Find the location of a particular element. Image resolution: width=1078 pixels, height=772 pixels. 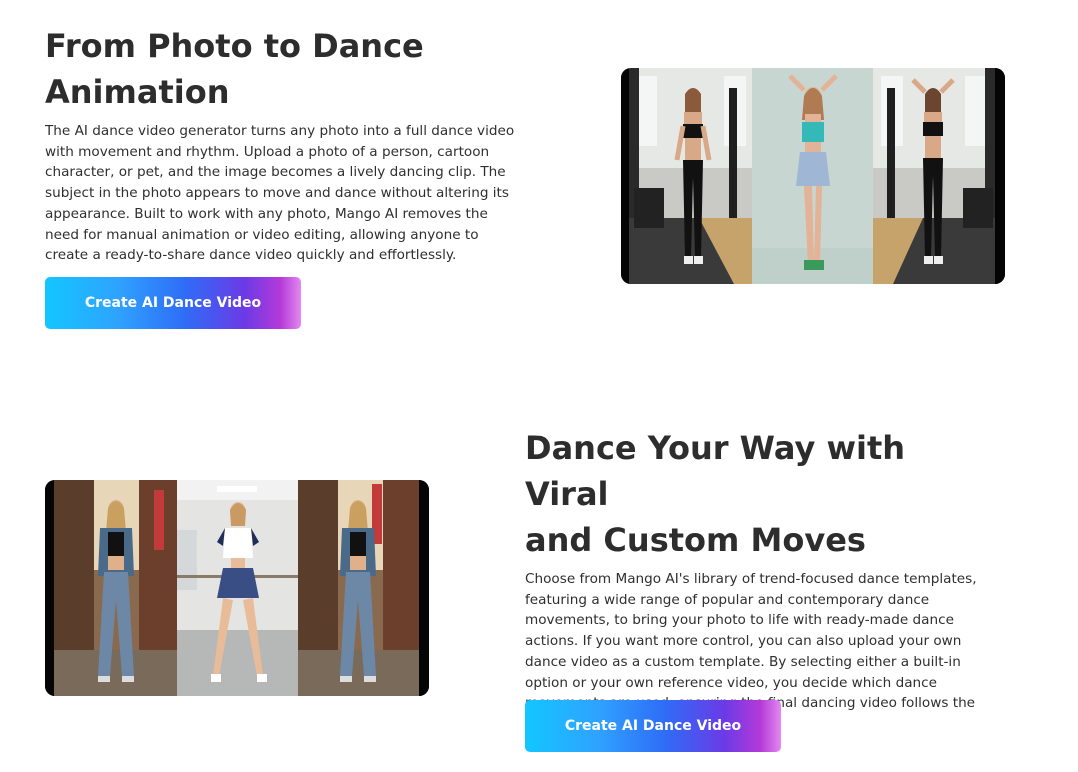

street-frame-left is located at coordinates (49, 588).